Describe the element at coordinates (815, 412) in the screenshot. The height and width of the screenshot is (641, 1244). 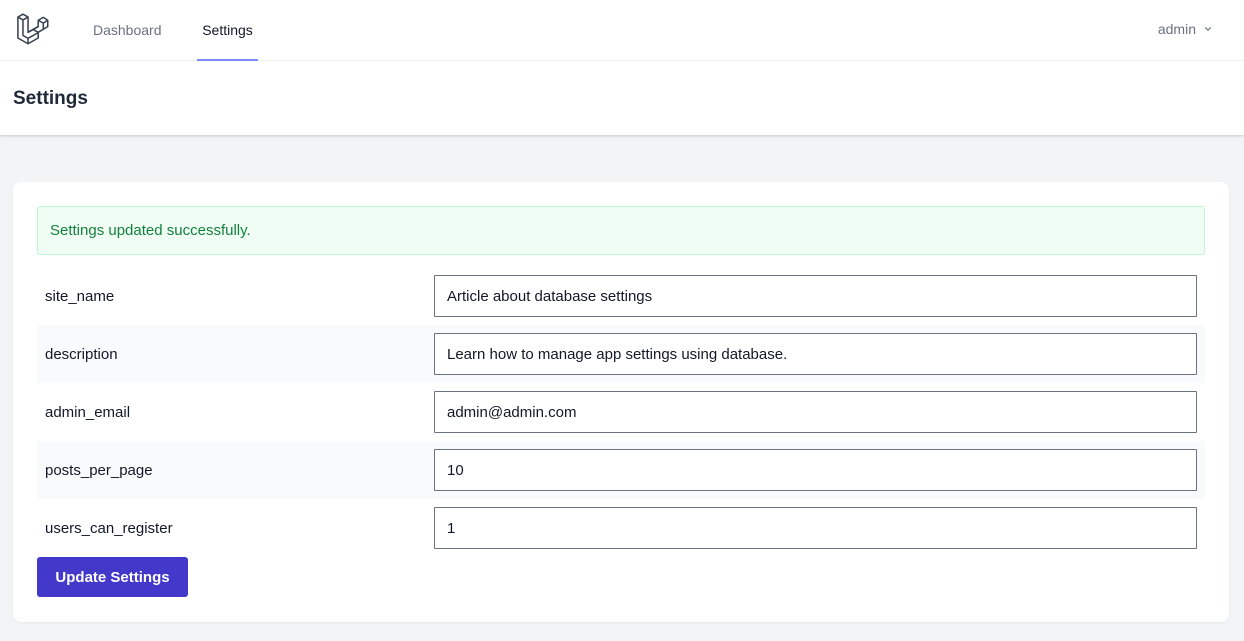
I see `admin-email-input` at that location.